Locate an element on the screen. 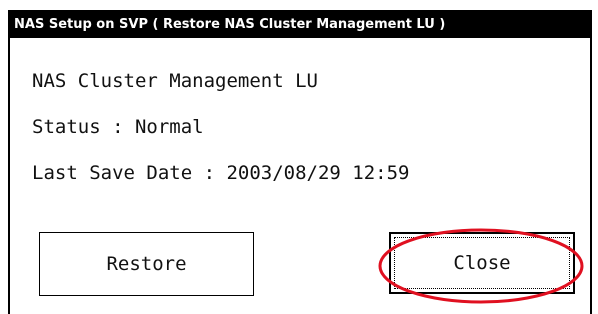 This screenshot has width=598, height=314. last-save-date: Last Save Date : 2003/08/29 12:59 is located at coordinates (221, 173).